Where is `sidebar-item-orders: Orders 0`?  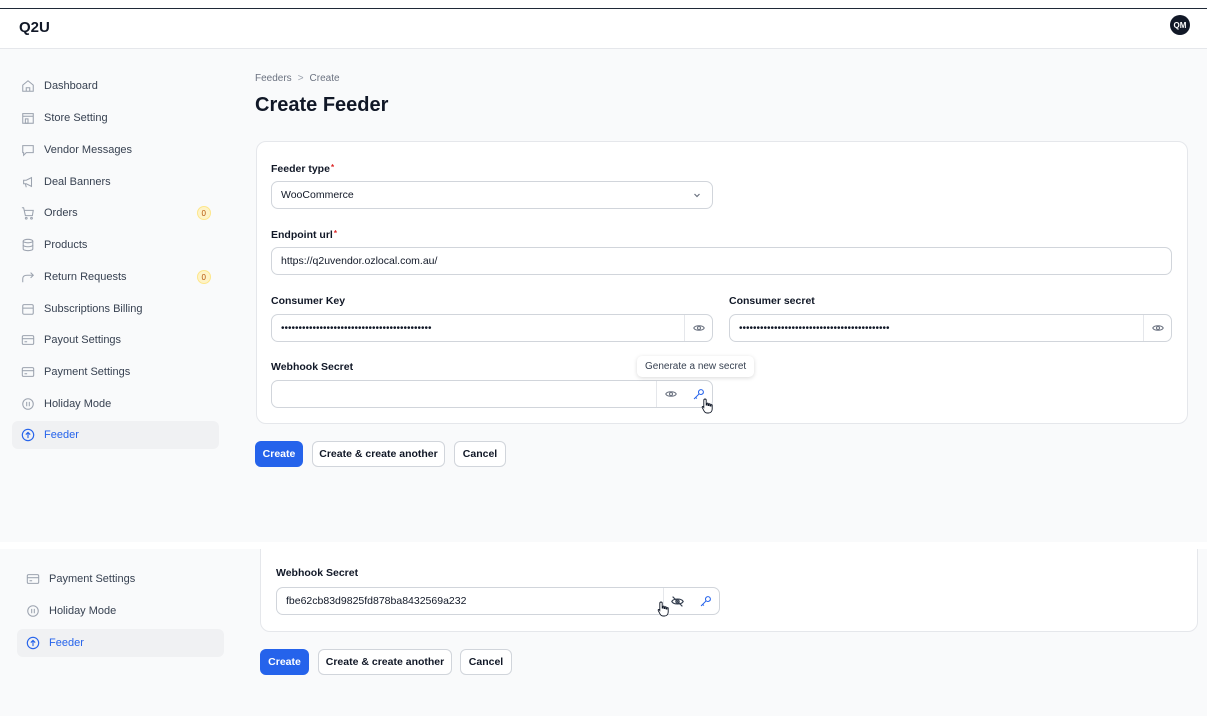 sidebar-item-orders: Orders 0 is located at coordinates (115, 213).